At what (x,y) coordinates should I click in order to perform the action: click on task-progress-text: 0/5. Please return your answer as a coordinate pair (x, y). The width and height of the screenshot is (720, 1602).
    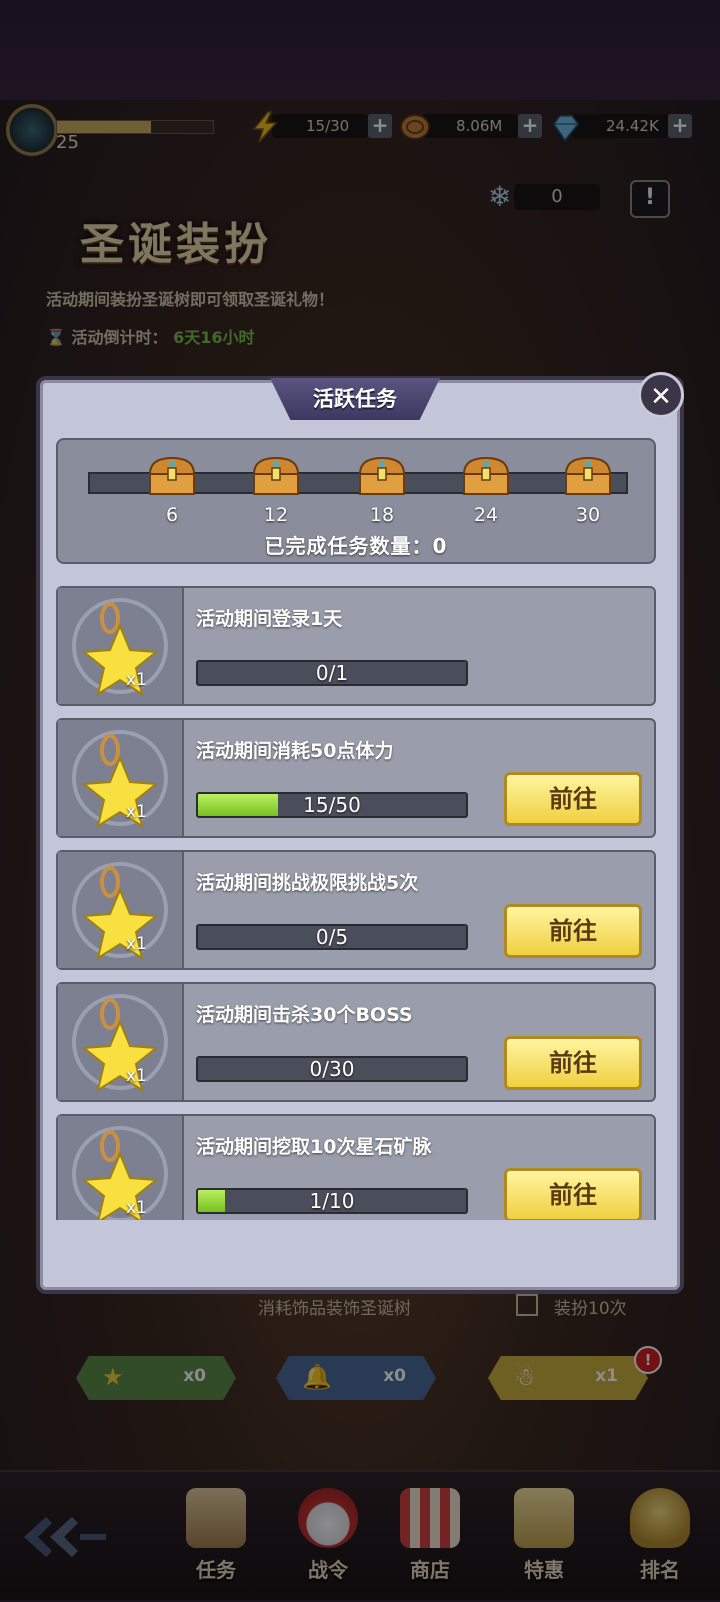
    Looking at the image, I should click on (332, 937).